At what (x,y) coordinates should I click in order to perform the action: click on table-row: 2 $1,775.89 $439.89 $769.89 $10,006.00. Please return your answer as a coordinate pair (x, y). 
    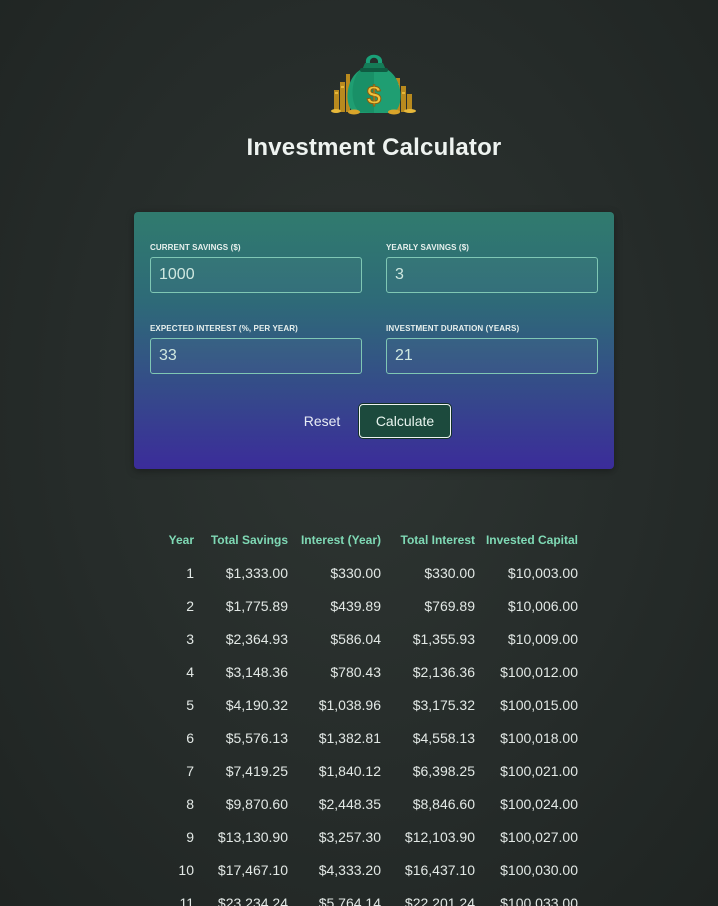
    Looking at the image, I should click on (364, 605).